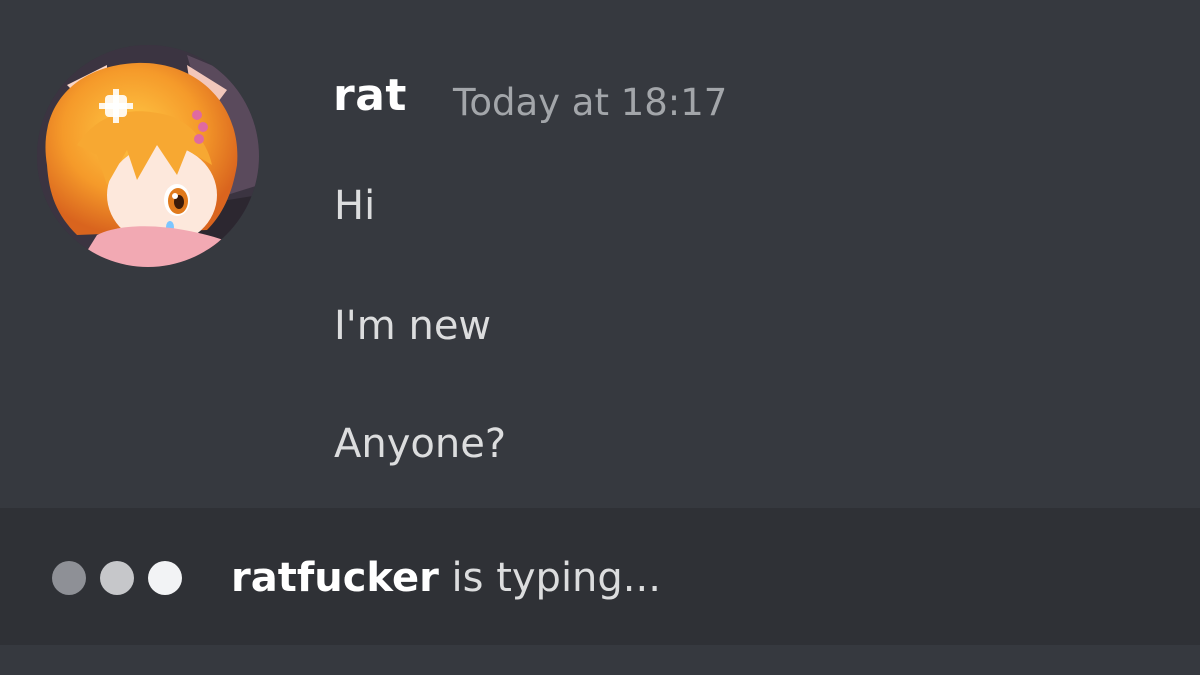 This screenshot has height=675, width=1200. I want to click on message-line: Anyone?, so click(420, 444).